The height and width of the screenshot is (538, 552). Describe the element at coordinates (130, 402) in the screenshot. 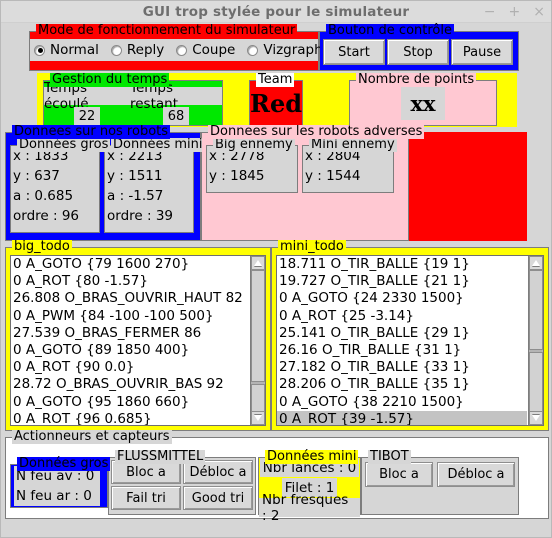

I see `list-item: 0 A_GOTO {95 1860 660}` at that location.